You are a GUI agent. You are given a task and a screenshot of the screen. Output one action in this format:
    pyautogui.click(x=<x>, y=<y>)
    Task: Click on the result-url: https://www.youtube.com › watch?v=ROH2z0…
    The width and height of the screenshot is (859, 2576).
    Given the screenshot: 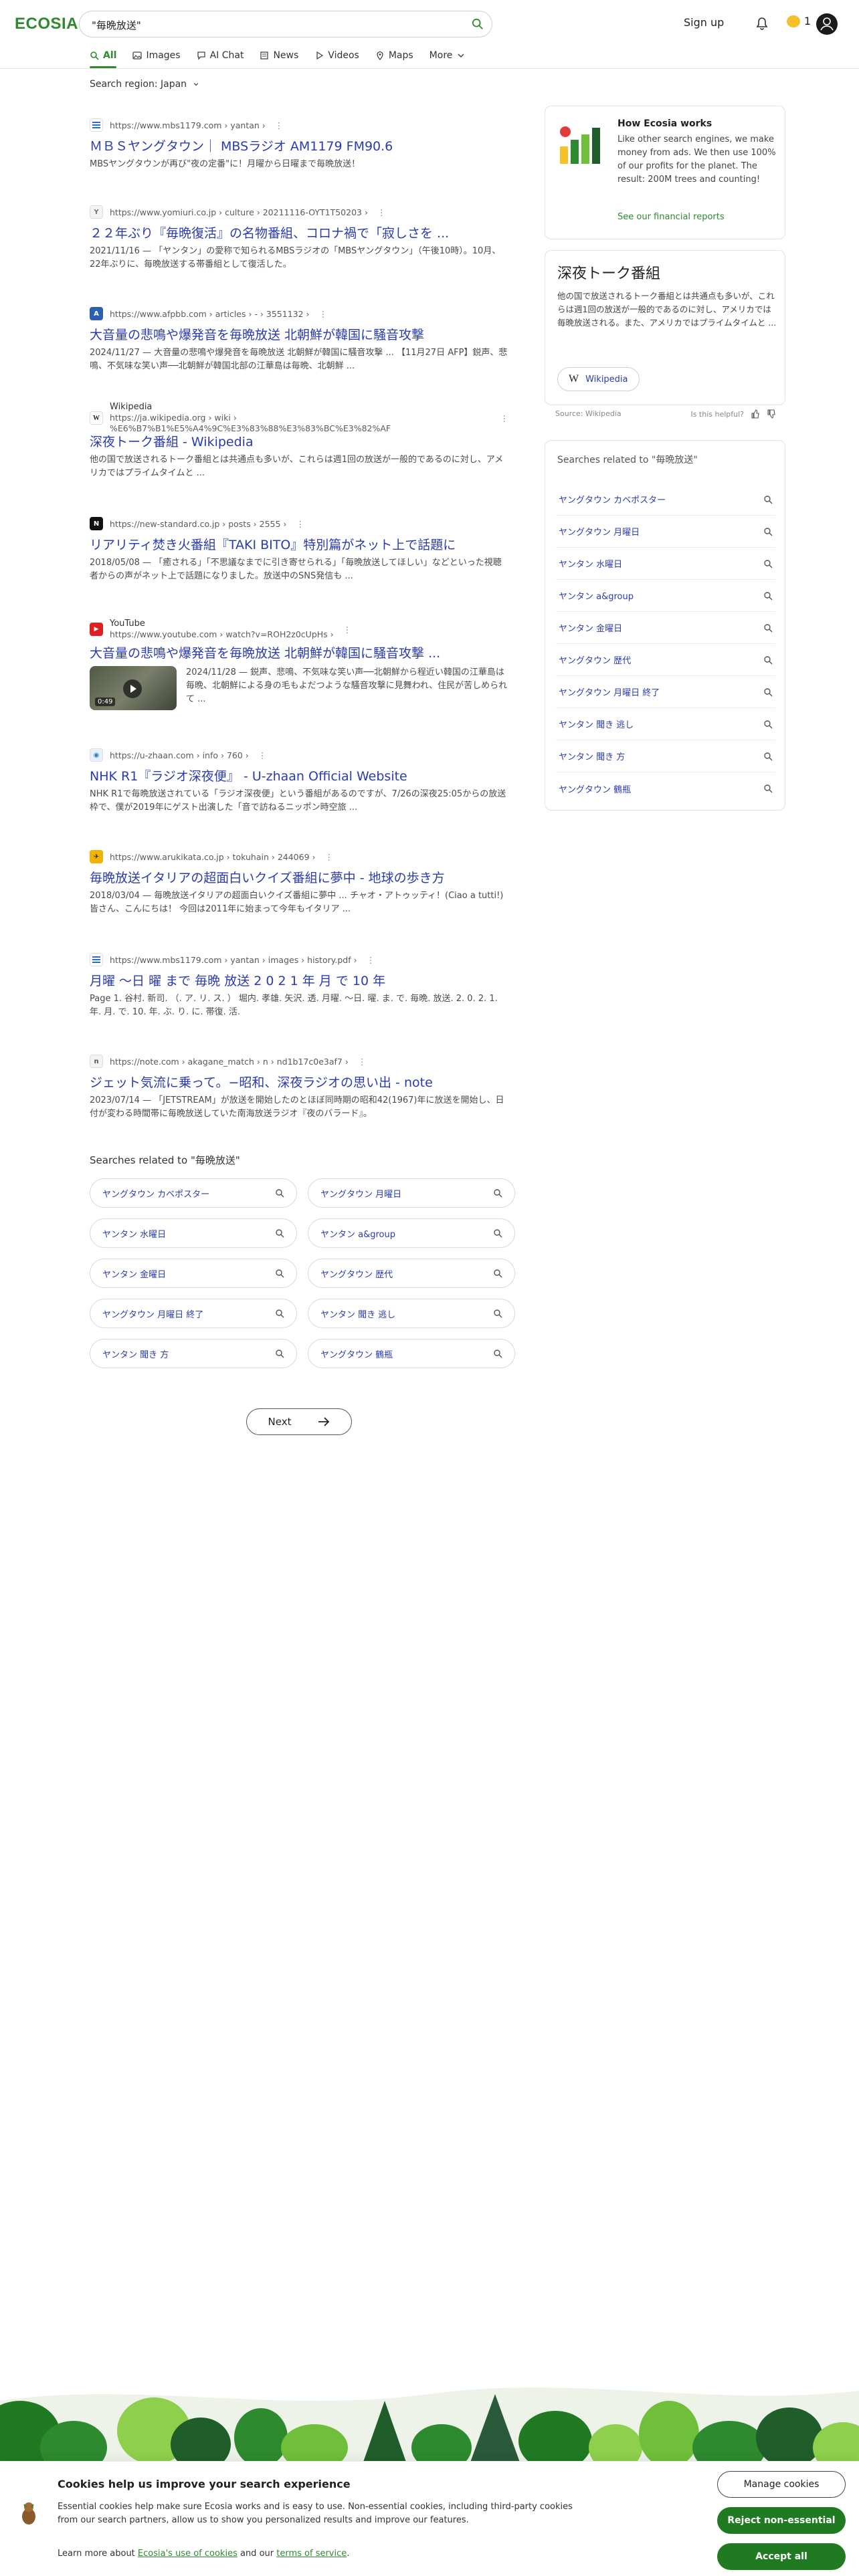 What is the action you would take?
    pyautogui.click(x=222, y=634)
    